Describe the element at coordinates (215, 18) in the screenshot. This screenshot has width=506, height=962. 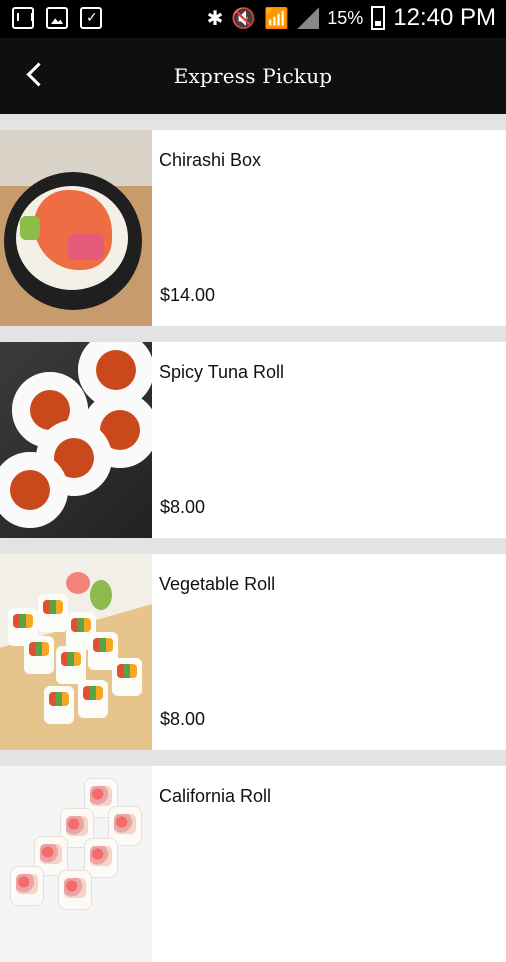
I see `bluetooth-icon: ✱` at that location.